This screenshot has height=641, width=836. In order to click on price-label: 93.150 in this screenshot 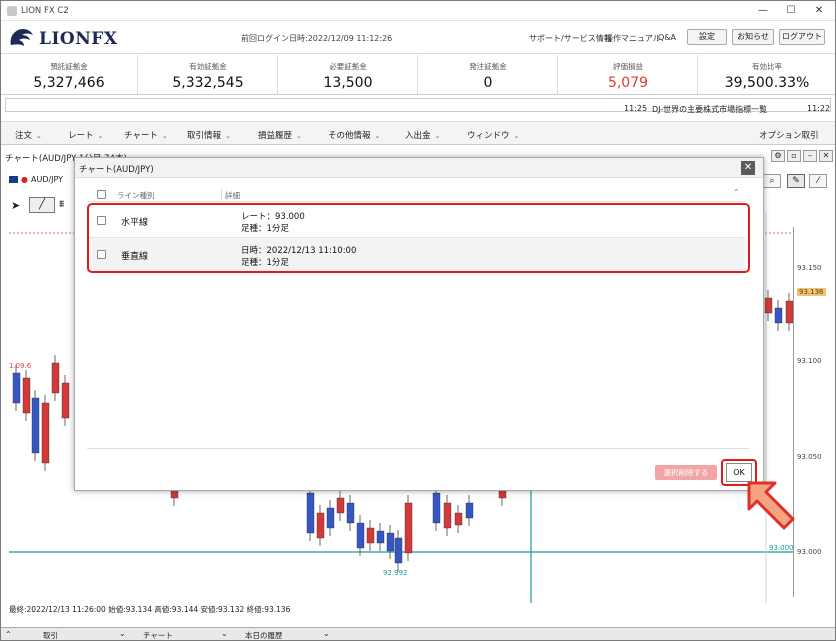, I will do `click(809, 268)`.